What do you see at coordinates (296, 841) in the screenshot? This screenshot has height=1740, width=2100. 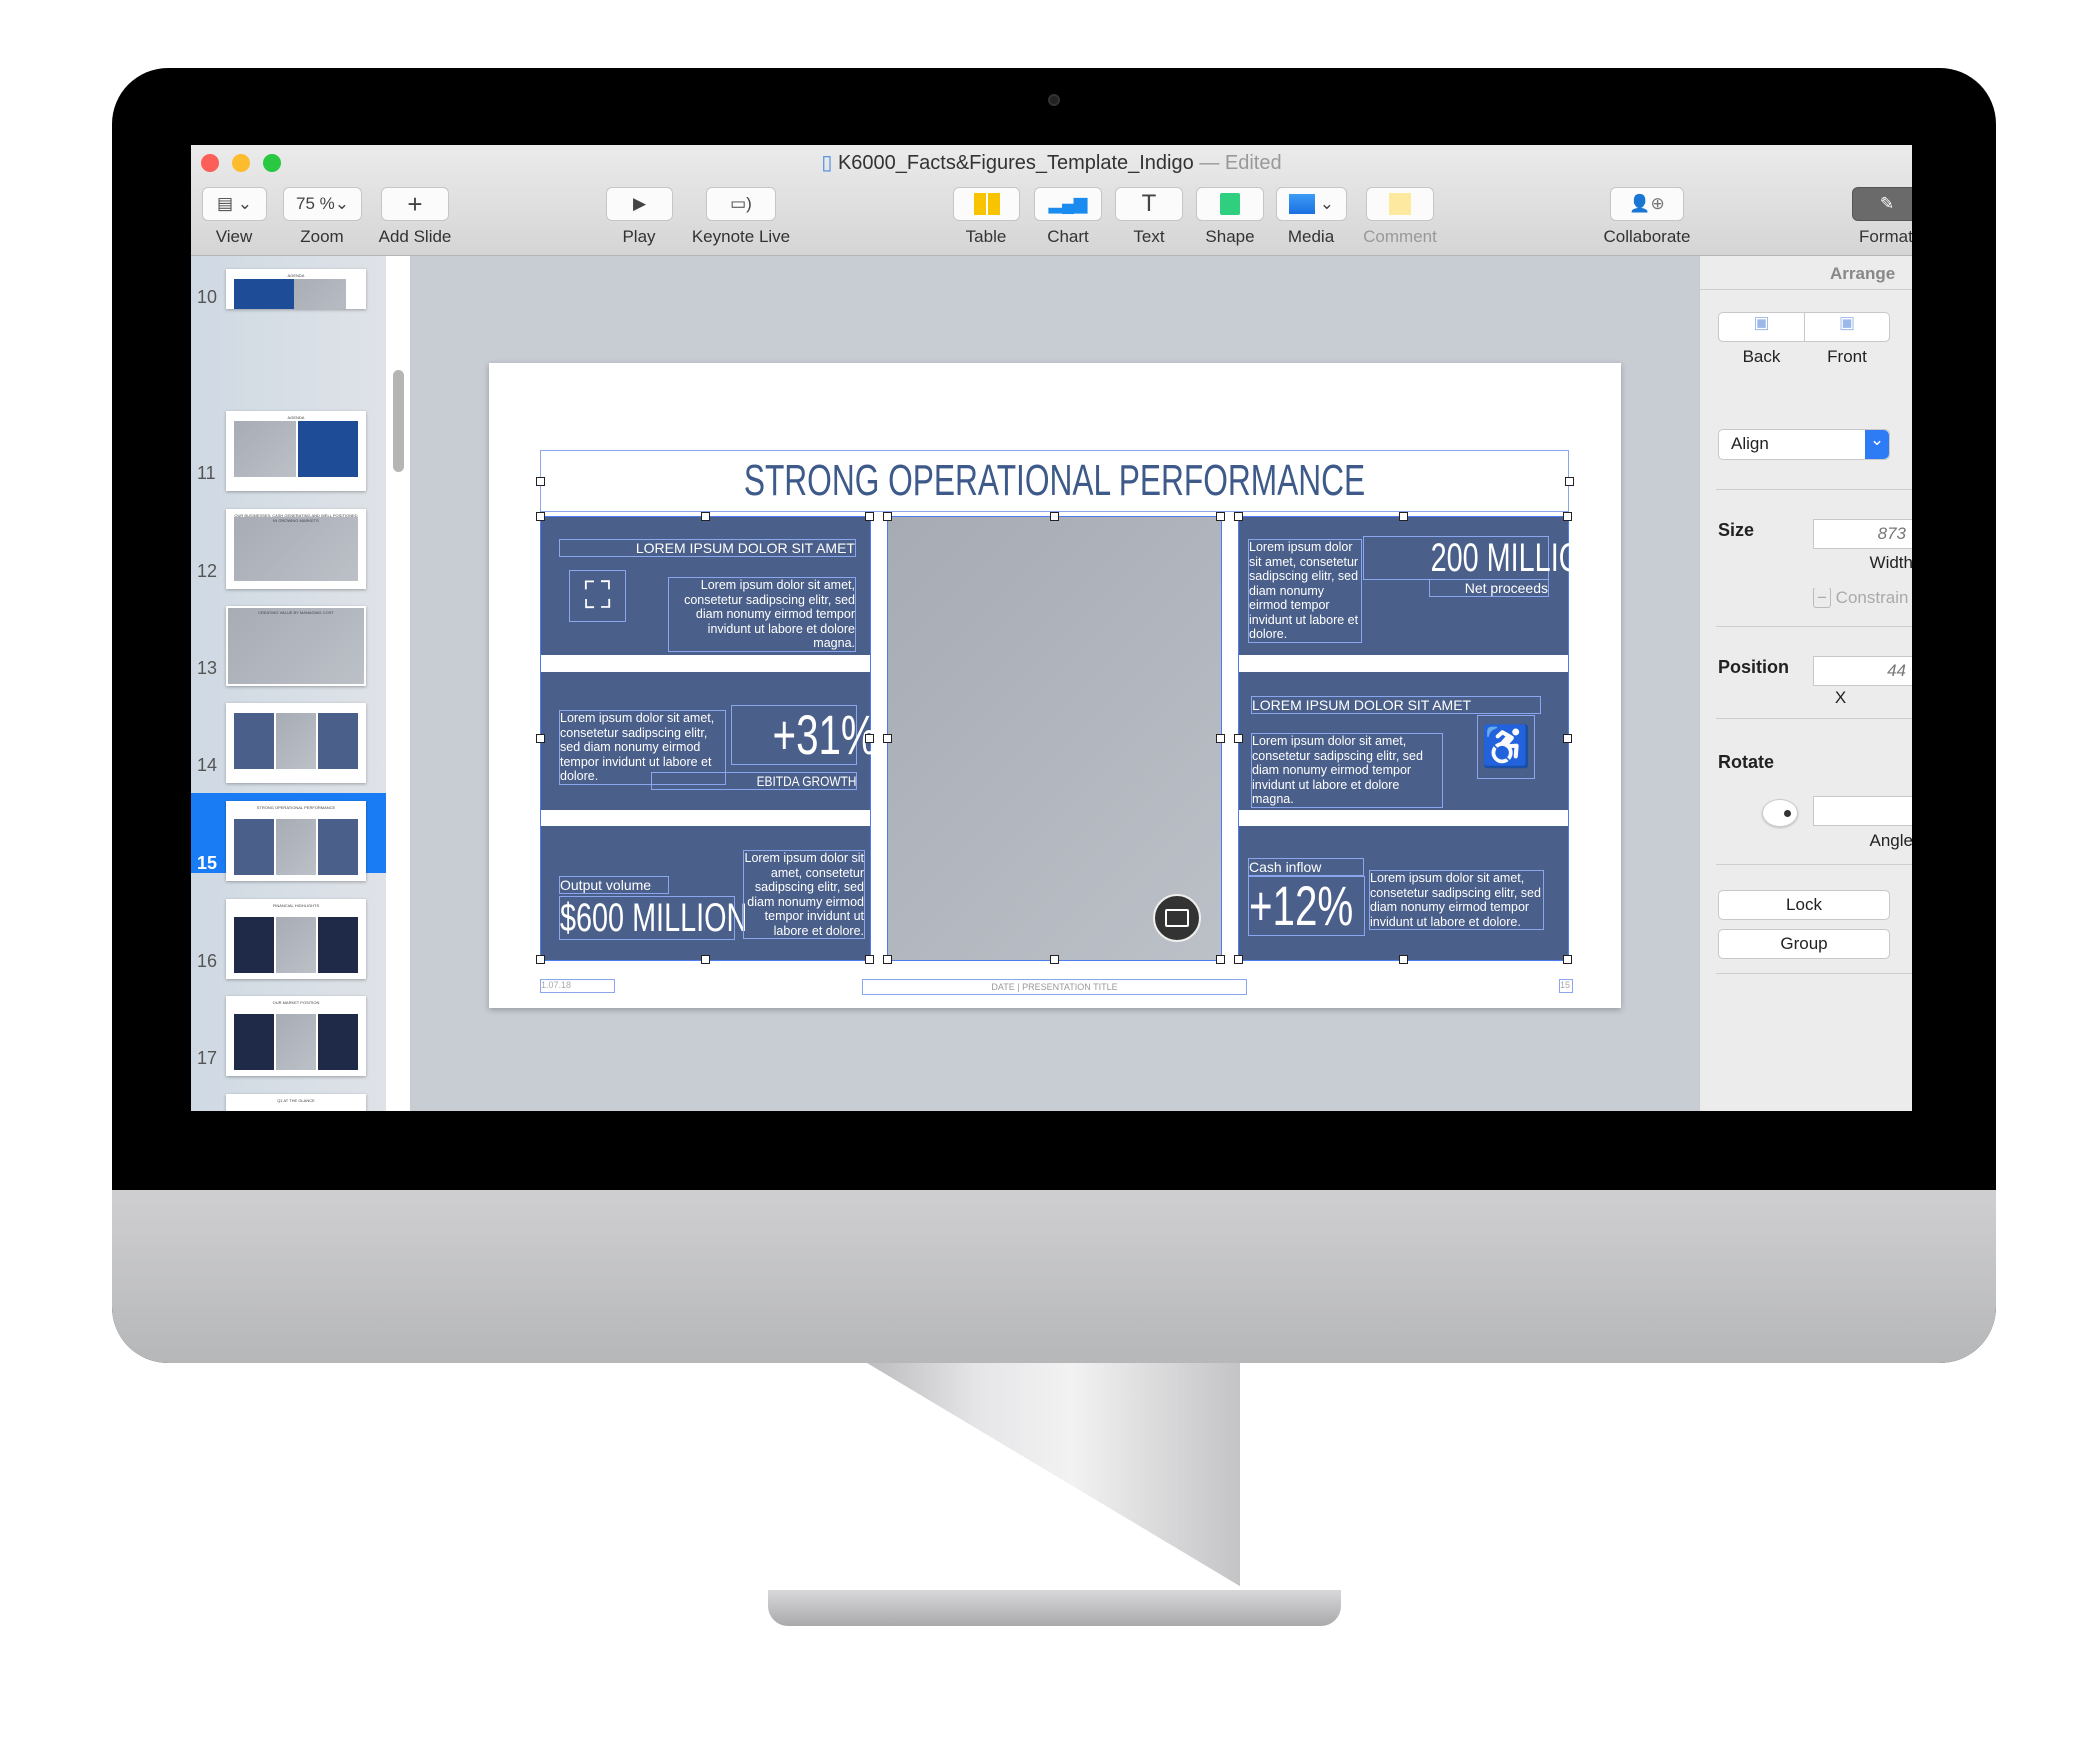 I see `slide-thumbnail-15: STRONG OPERATIONAL PERFORMANCE` at bounding box center [296, 841].